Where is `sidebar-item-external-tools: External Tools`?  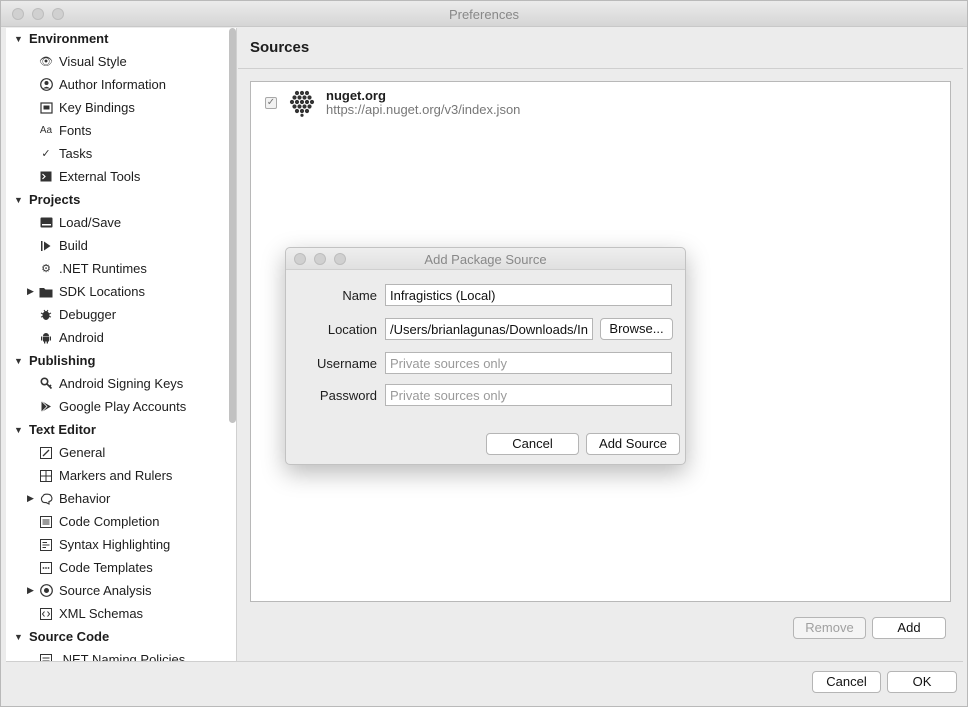 sidebar-item-external-tools: External Tools is located at coordinates (118, 176).